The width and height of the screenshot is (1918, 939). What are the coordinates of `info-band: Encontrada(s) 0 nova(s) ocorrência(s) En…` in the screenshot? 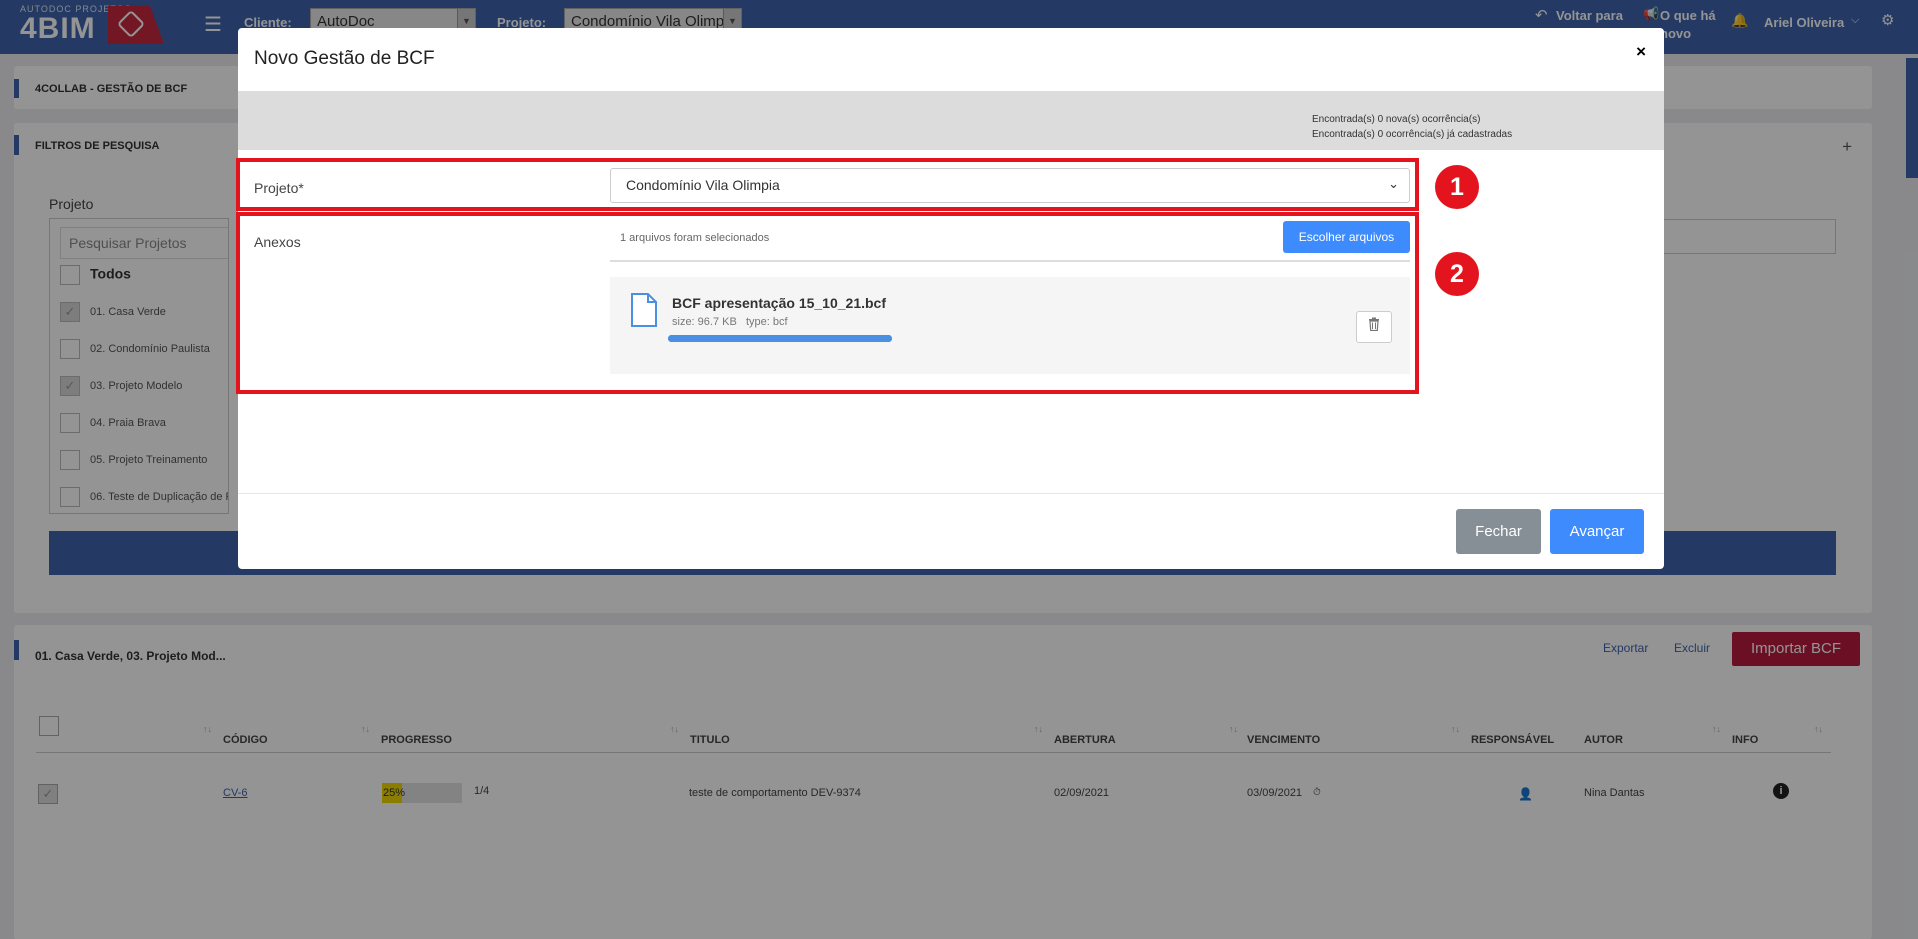 It's located at (951, 121).